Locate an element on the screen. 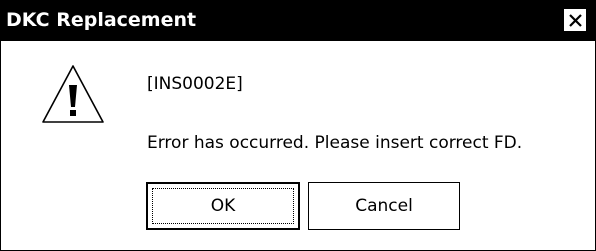  error-code: [INS0002E] is located at coordinates (195, 84).